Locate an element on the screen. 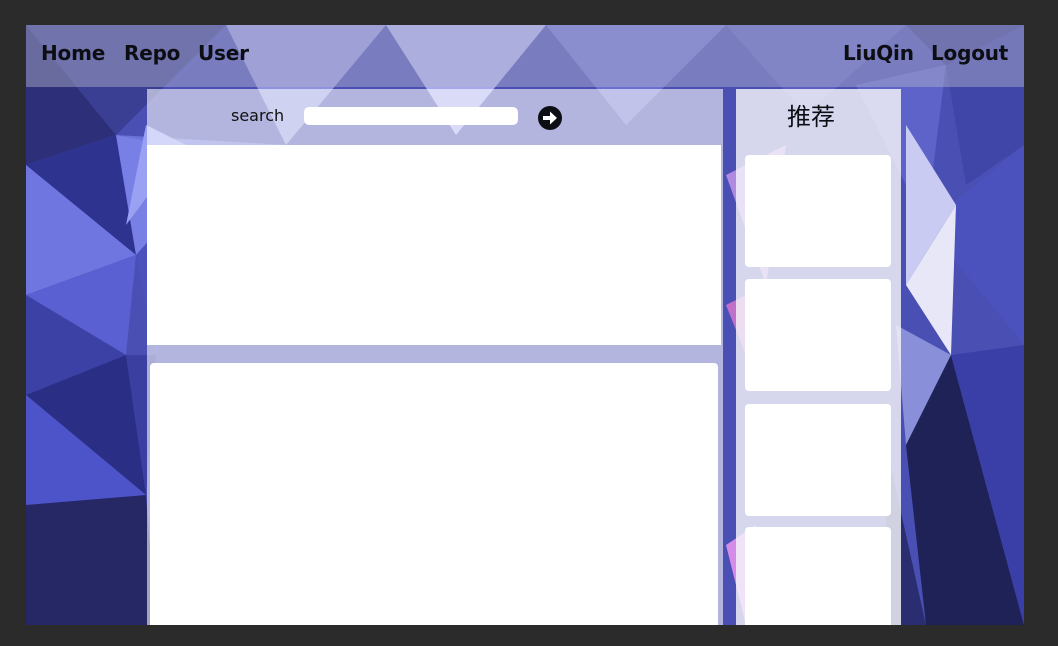 This screenshot has height=646, width=1058. recommend-sidebar: 推荐 is located at coordinates (818, 357).